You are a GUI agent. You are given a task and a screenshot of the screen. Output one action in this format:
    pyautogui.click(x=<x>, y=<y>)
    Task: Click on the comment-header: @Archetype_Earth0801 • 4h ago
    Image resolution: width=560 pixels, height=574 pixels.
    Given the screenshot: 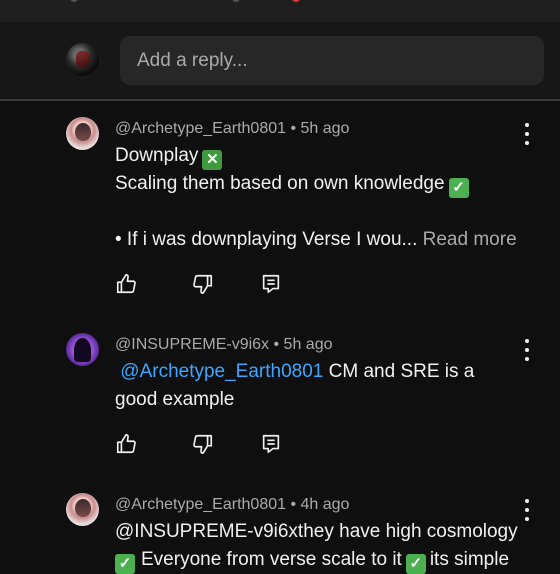 What is the action you would take?
    pyautogui.click(x=232, y=504)
    